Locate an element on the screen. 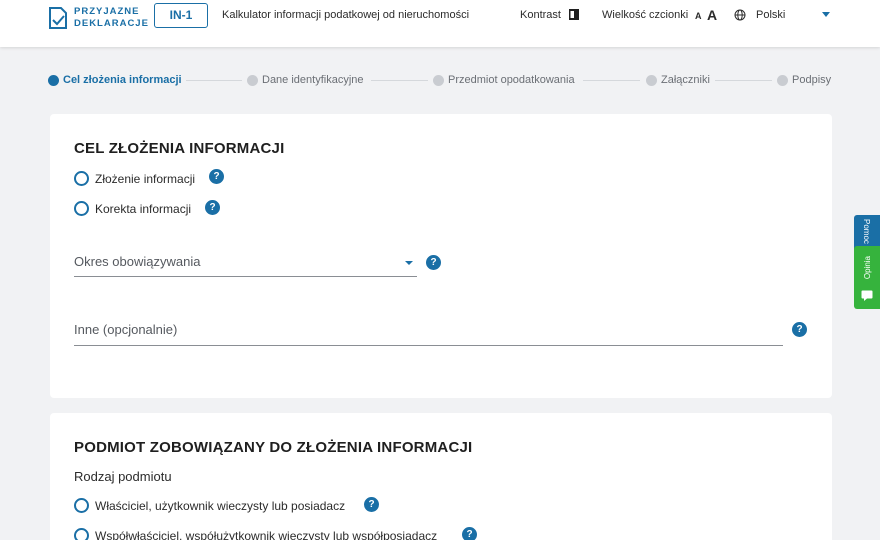 The height and width of the screenshot is (540, 880). step-label: Dane identyfikacyjne is located at coordinates (313, 80).